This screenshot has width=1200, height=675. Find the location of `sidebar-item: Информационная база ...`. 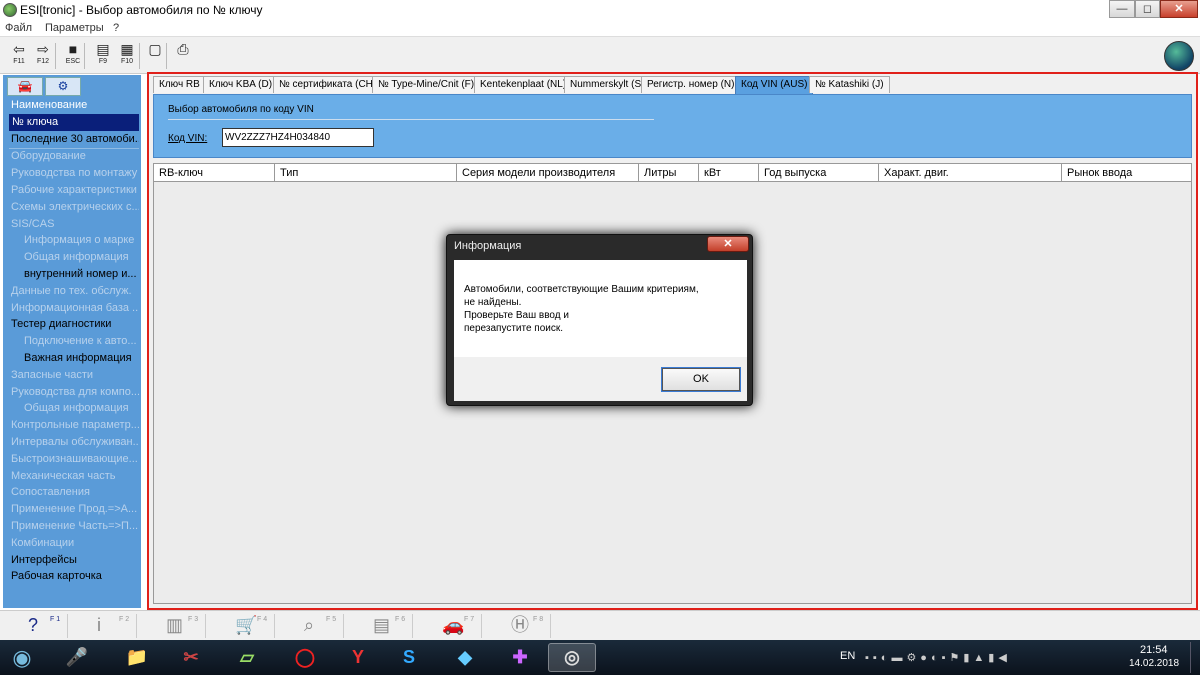

sidebar-item: Информационная база ... is located at coordinates (75, 308).